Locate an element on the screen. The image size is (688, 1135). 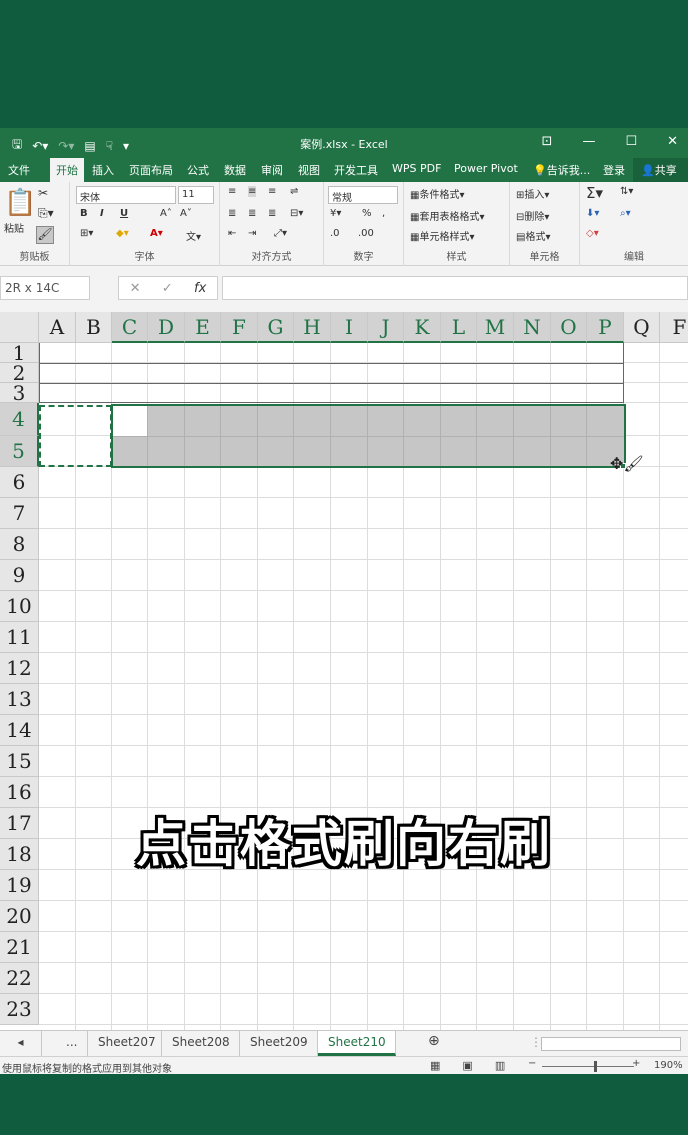
find-icon: ⌕▾ is located at coordinates (625, 213).